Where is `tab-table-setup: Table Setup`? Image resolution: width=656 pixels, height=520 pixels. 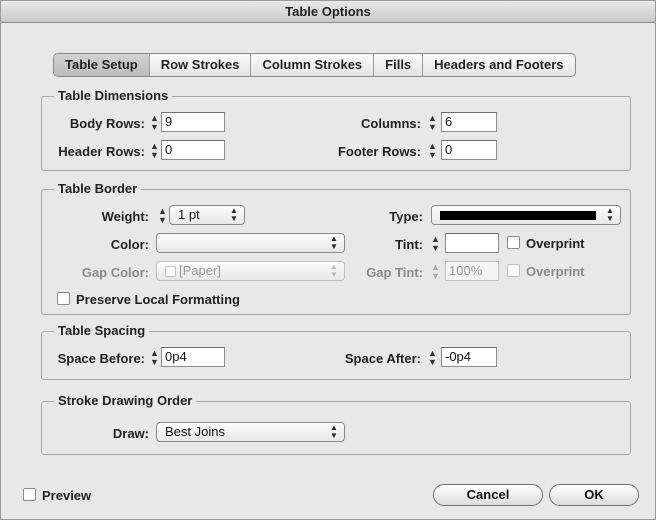
tab-table-setup: Table Setup is located at coordinates (102, 65).